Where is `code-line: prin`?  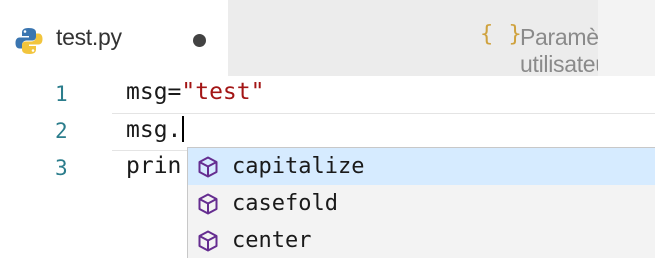 code-line: prin is located at coordinates (153, 166).